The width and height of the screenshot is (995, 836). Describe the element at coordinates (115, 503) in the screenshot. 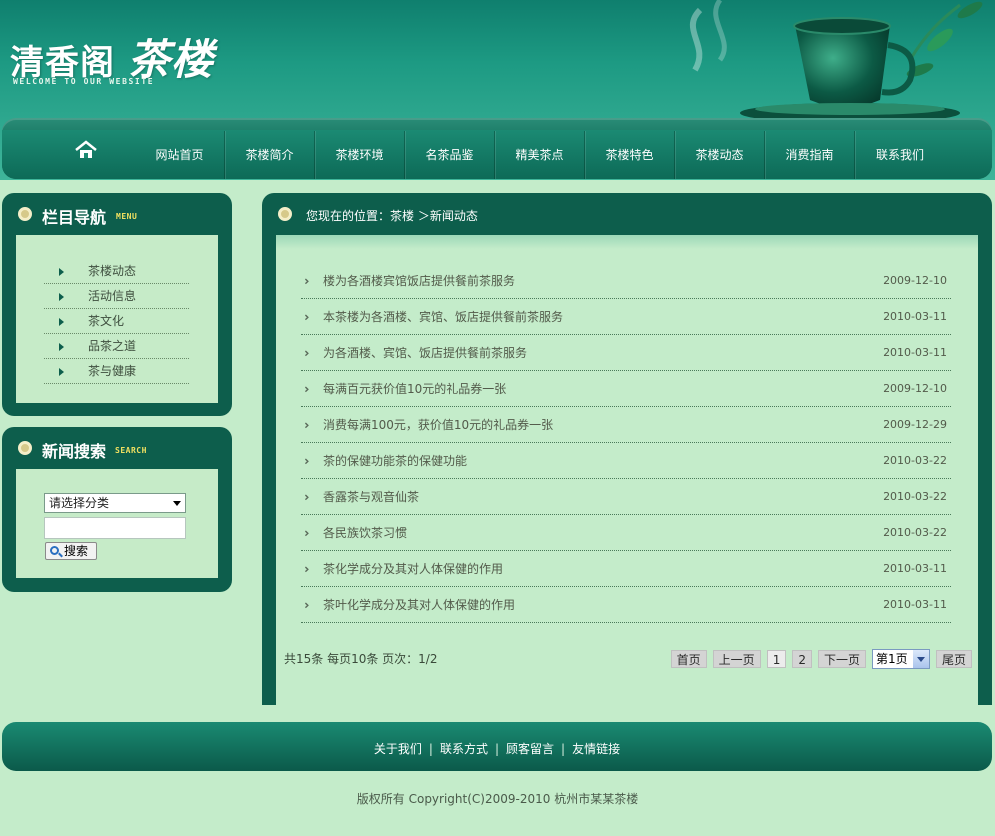

I see `category-select: 请选择分类` at that location.